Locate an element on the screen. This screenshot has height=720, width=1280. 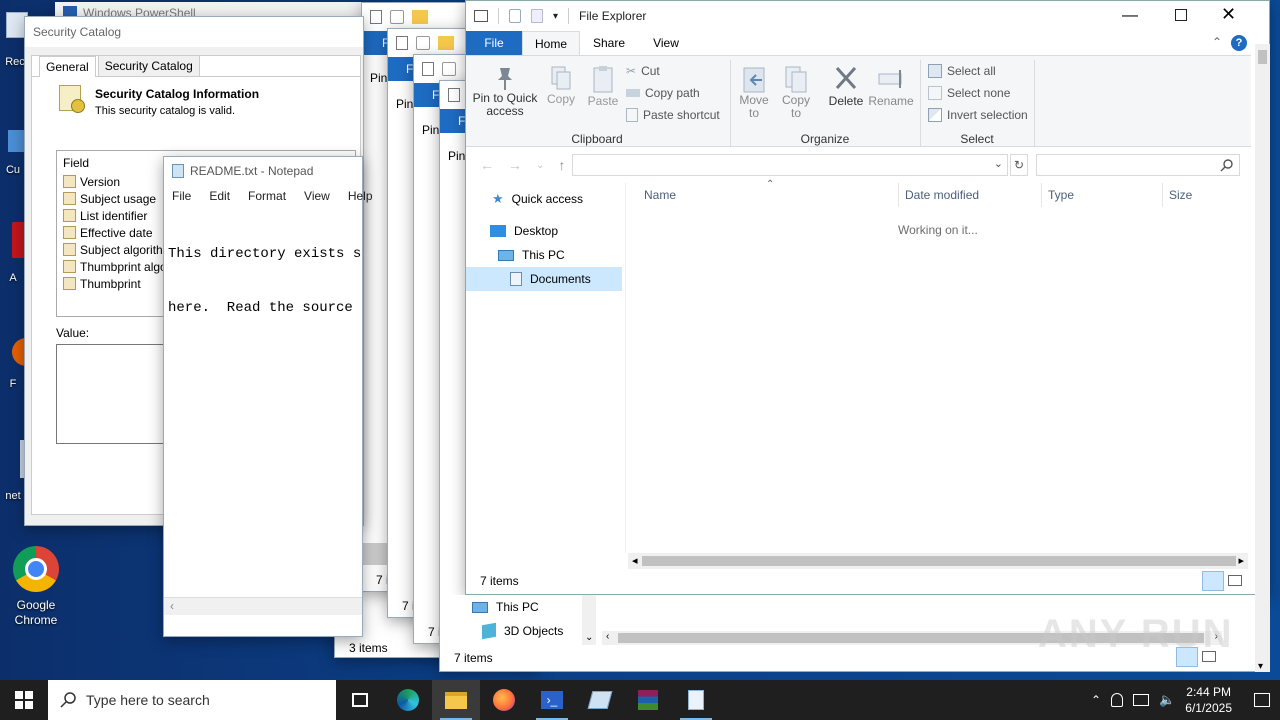
copy-to-button: Copy to is located at coordinates (796, 92).